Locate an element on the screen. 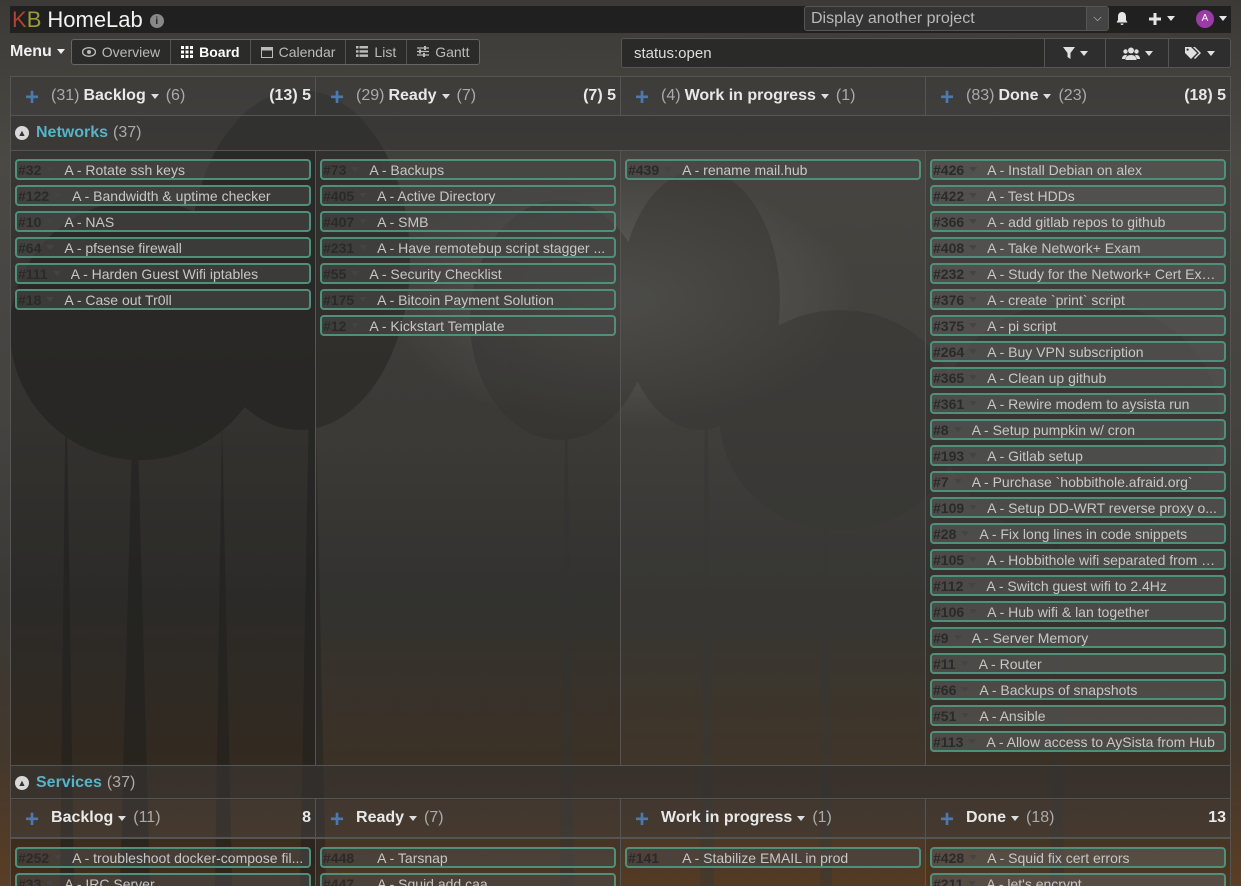 The width and height of the screenshot is (1241, 886). task-title: A - Server Memory is located at coordinates (1032, 638).